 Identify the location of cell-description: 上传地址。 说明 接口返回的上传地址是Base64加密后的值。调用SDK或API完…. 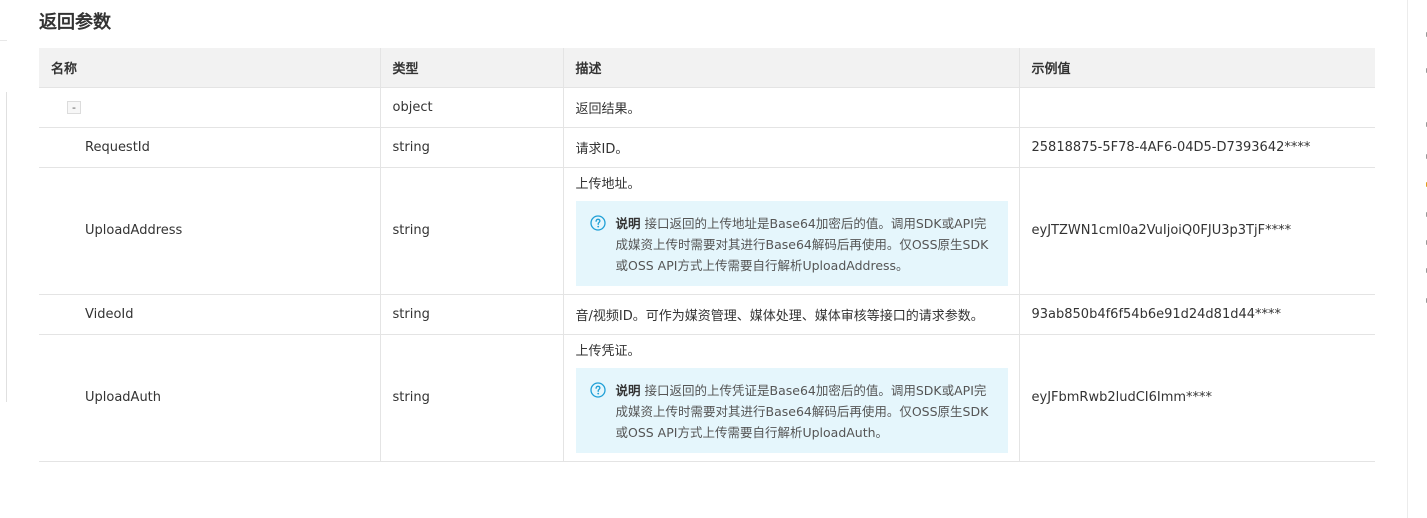
(791, 231).